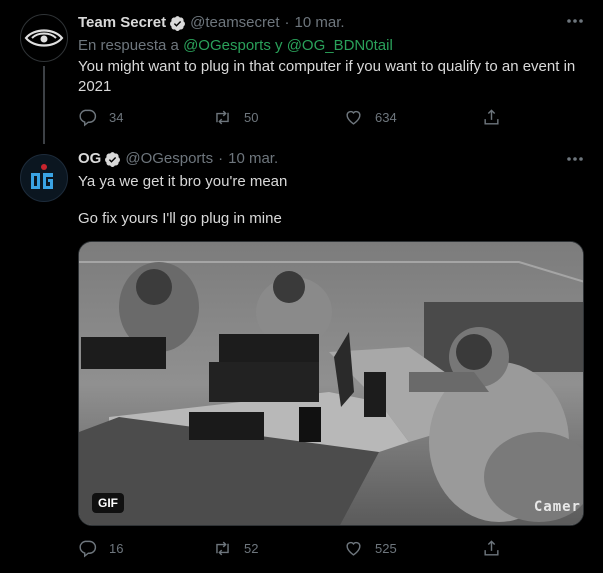 Image resolution: width=603 pixels, height=573 pixels. What do you see at coordinates (89, 159) in the screenshot?
I see `display-name: OG` at bounding box center [89, 159].